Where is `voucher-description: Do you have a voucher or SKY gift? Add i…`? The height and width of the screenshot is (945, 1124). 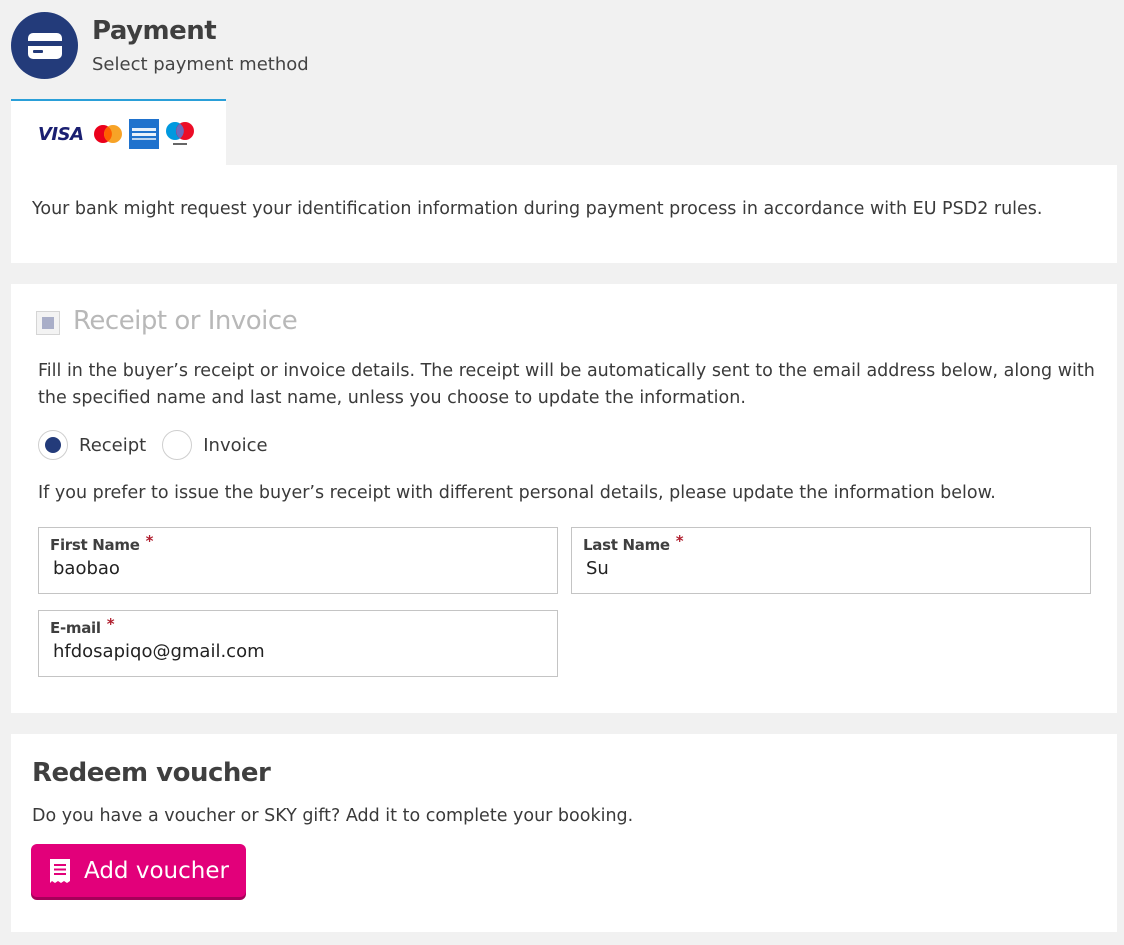 voucher-description: Do you have a voucher or SKY gift? Add i… is located at coordinates (333, 816).